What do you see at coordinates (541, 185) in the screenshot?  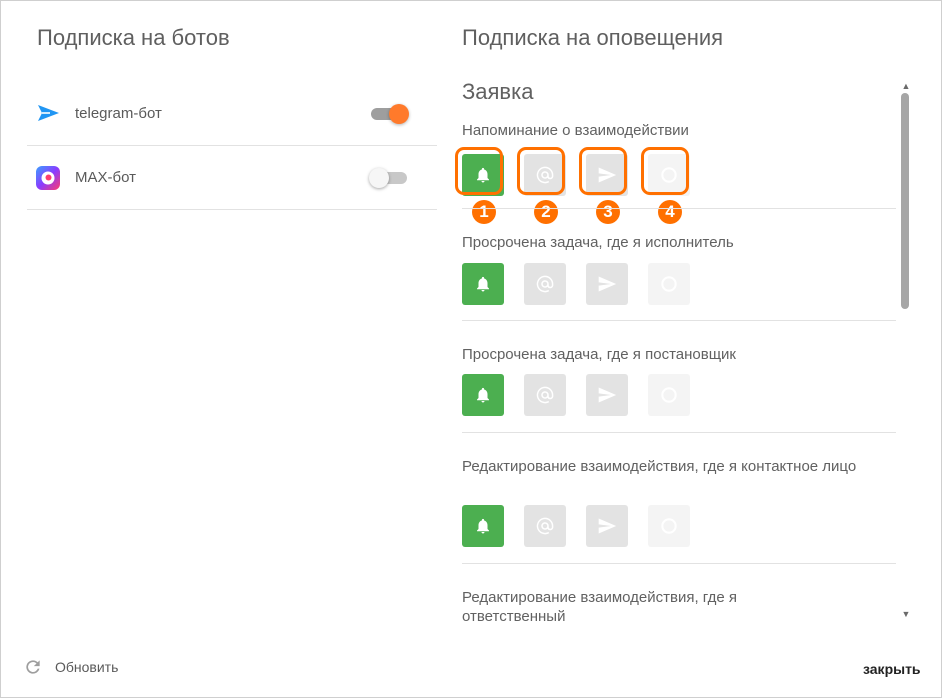 I see `channel-email-button: 2` at bounding box center [541, 185].